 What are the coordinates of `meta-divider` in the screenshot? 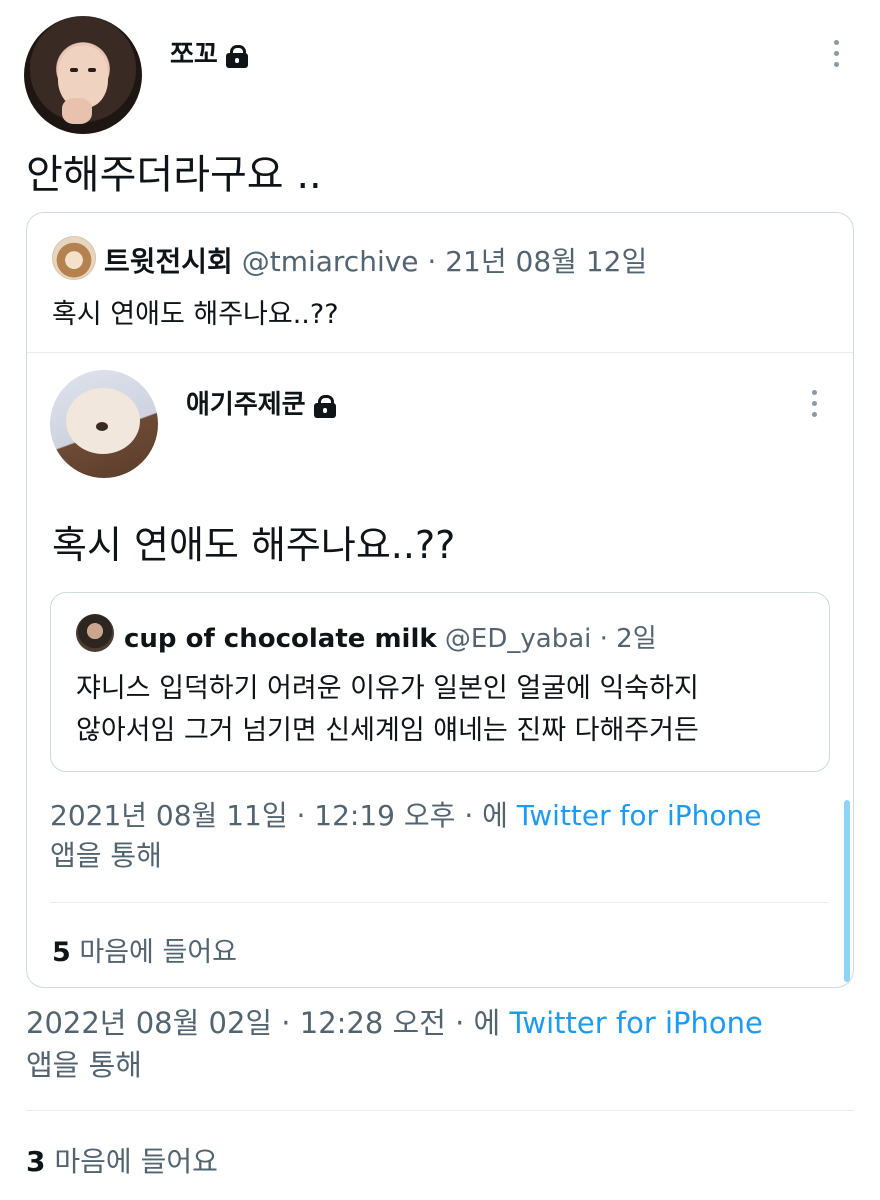 It's located at (440, 1110).